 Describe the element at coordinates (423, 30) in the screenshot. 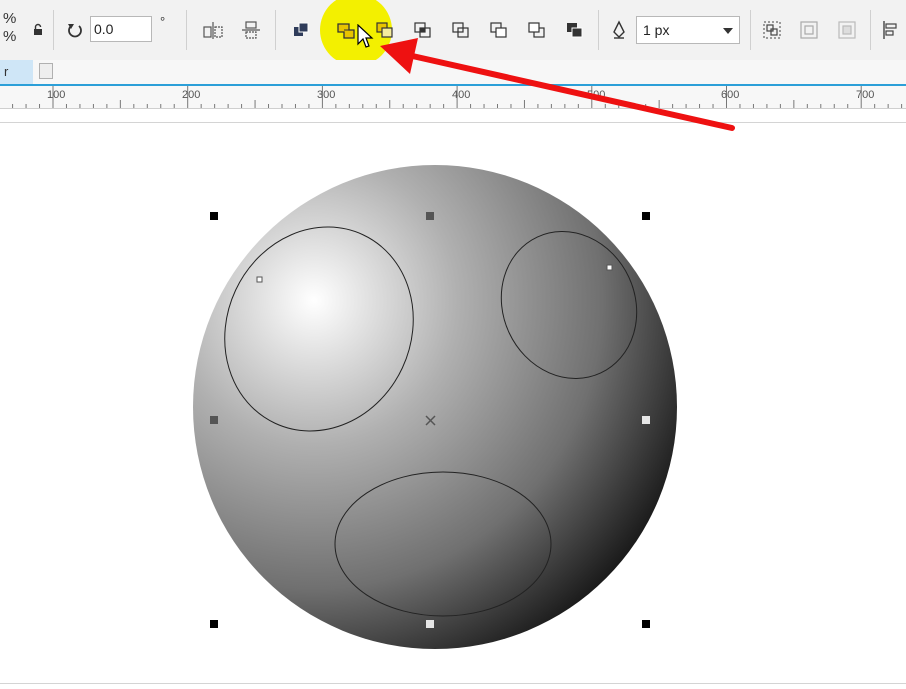

I see `intersect-icon` at that location.